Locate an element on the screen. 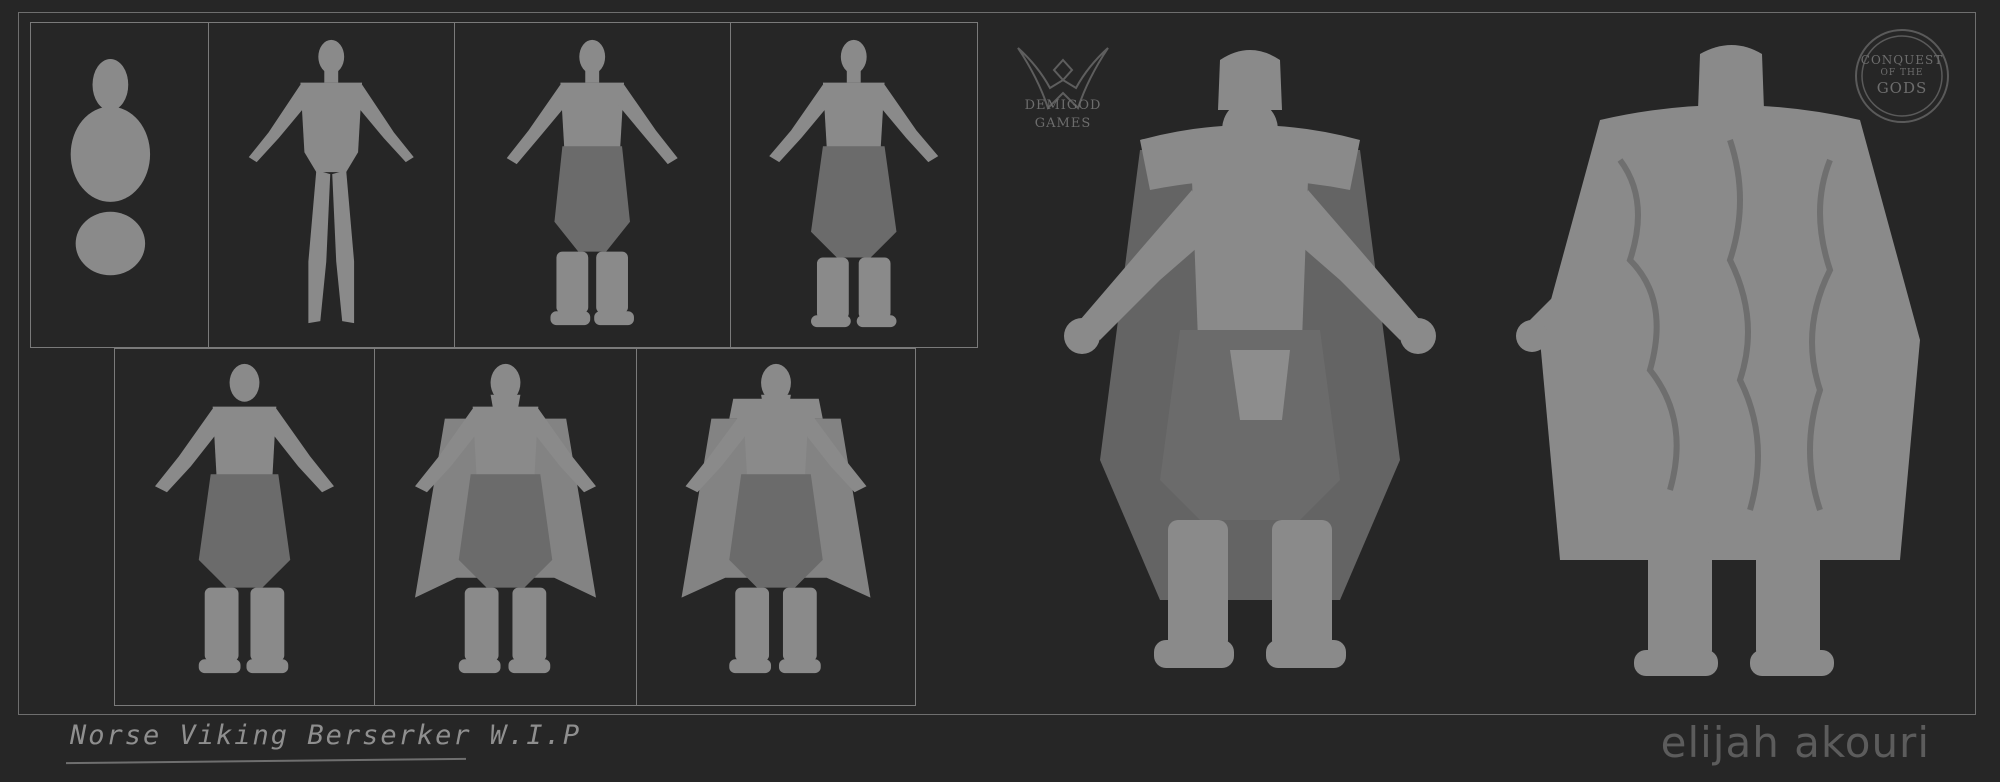 This screenshot has width=2000, height=782. stage-panel-fur-mantle is located at coordinates (776, 527).